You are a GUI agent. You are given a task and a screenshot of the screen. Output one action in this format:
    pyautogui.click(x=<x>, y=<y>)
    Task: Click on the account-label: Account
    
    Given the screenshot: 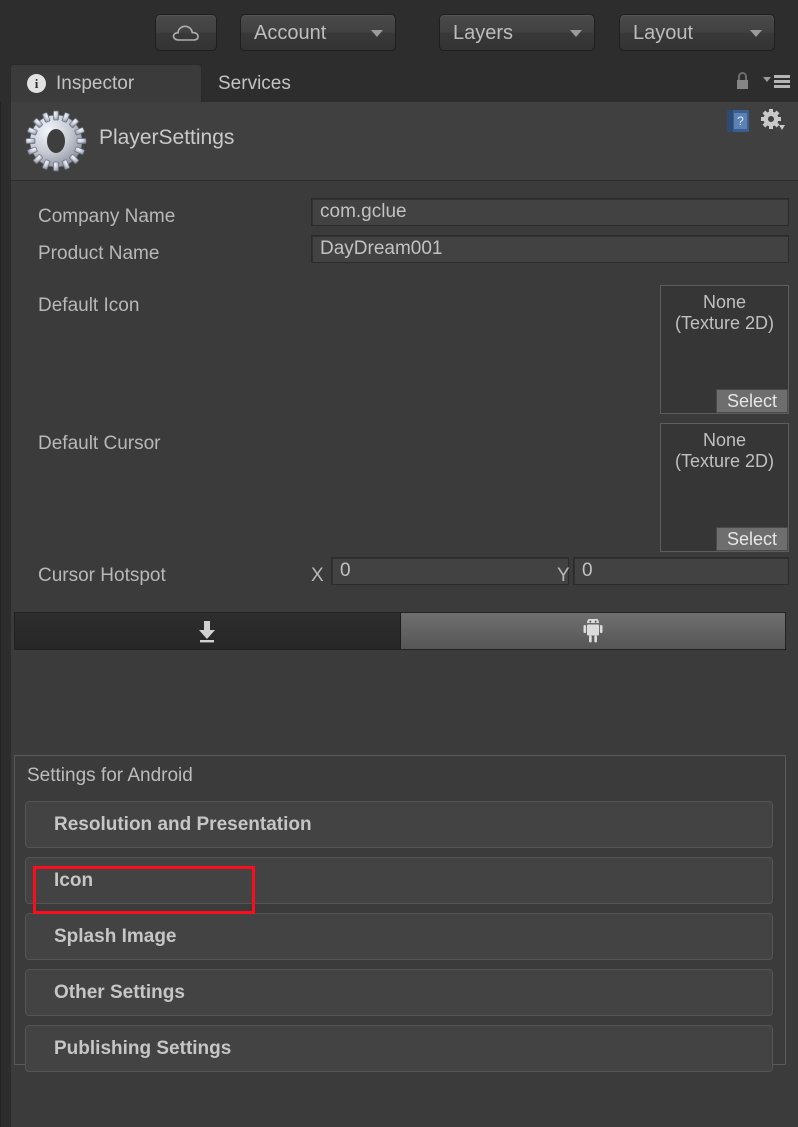 What is the action you would take?
    pyautogui.click(x=290, y=32)
    